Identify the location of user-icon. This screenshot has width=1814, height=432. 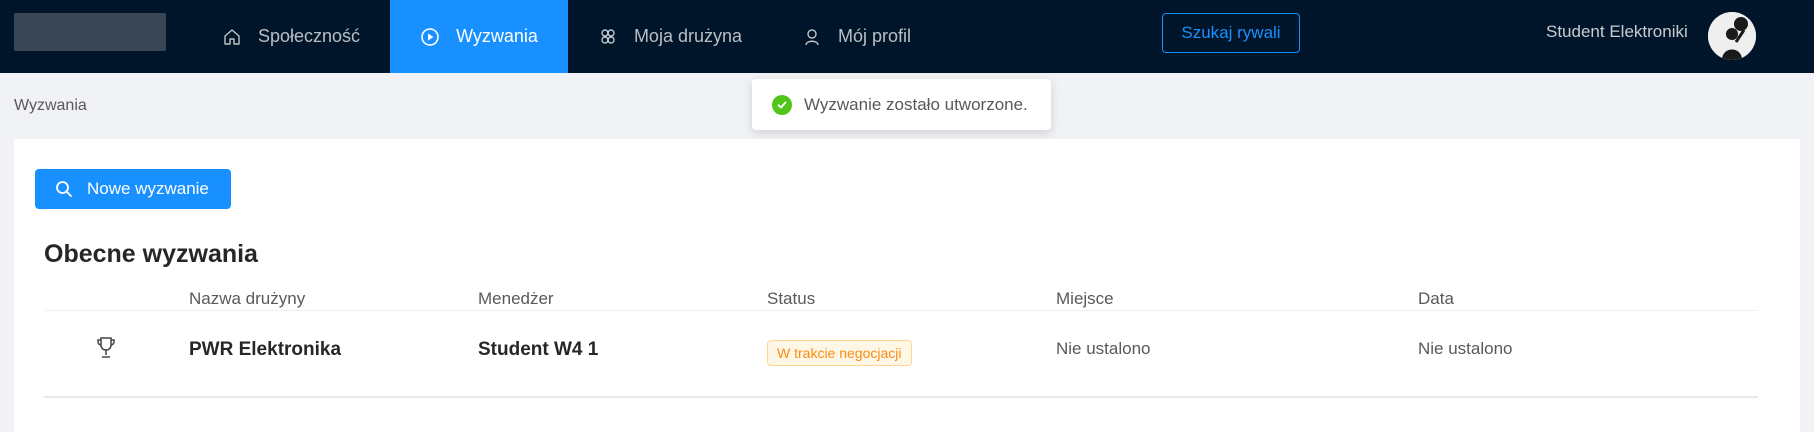
(812, 37).